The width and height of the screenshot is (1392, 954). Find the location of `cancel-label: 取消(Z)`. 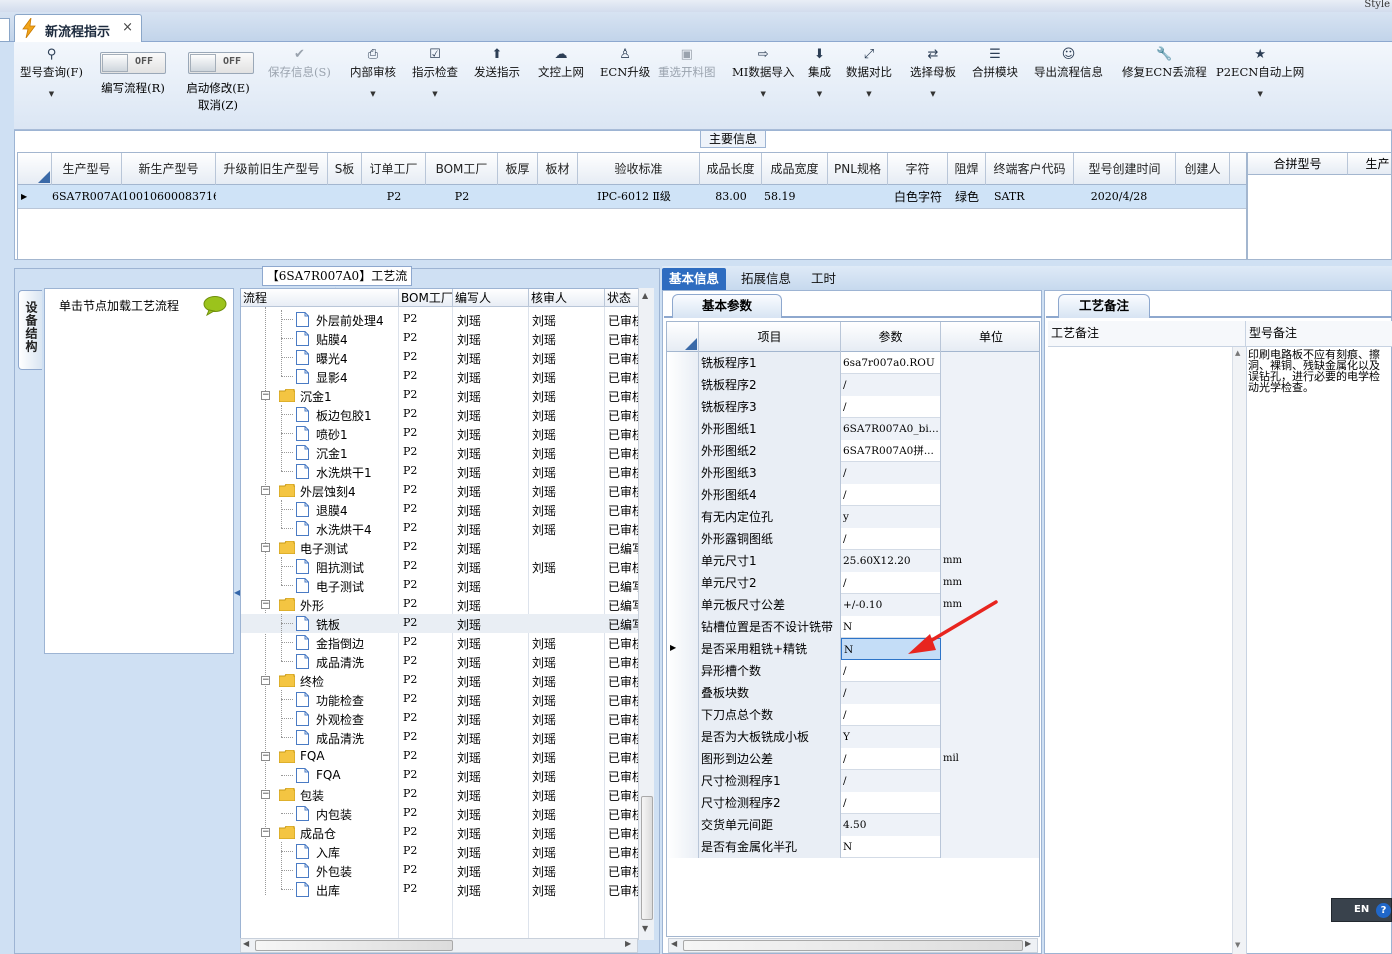

cancel-label: 取消(Z) is located at coordinates (218, 105).